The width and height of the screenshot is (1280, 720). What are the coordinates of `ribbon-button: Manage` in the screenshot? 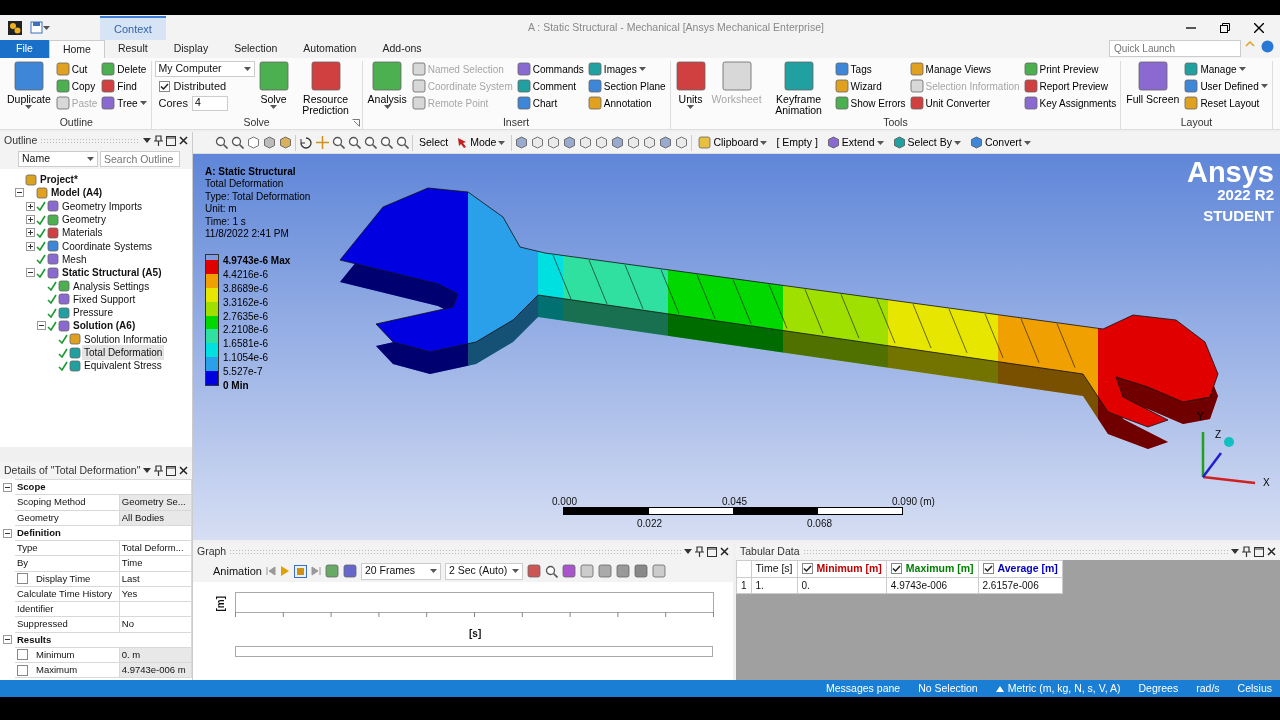 It's located at (1226, 69).